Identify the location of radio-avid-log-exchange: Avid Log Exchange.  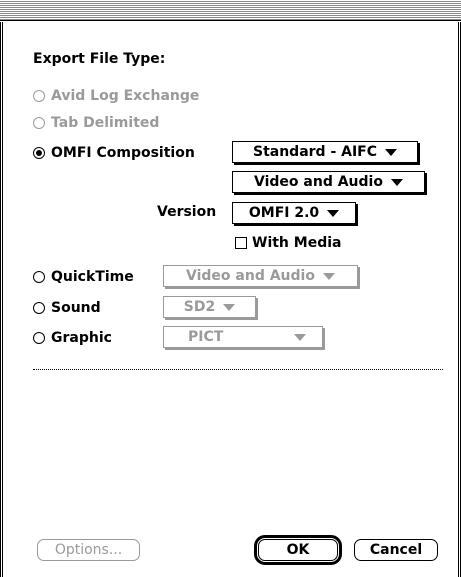
(116, 96).